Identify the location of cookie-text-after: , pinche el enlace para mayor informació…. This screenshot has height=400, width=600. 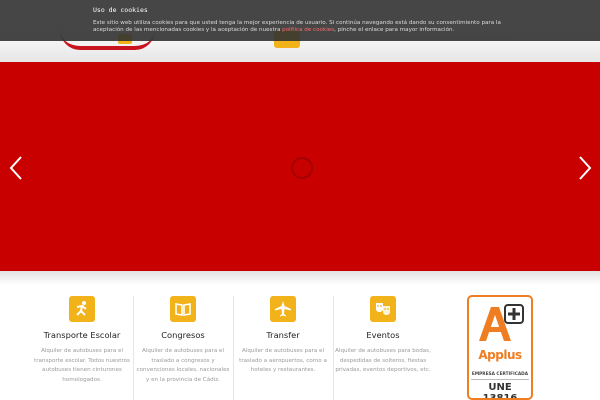
(394, 30).